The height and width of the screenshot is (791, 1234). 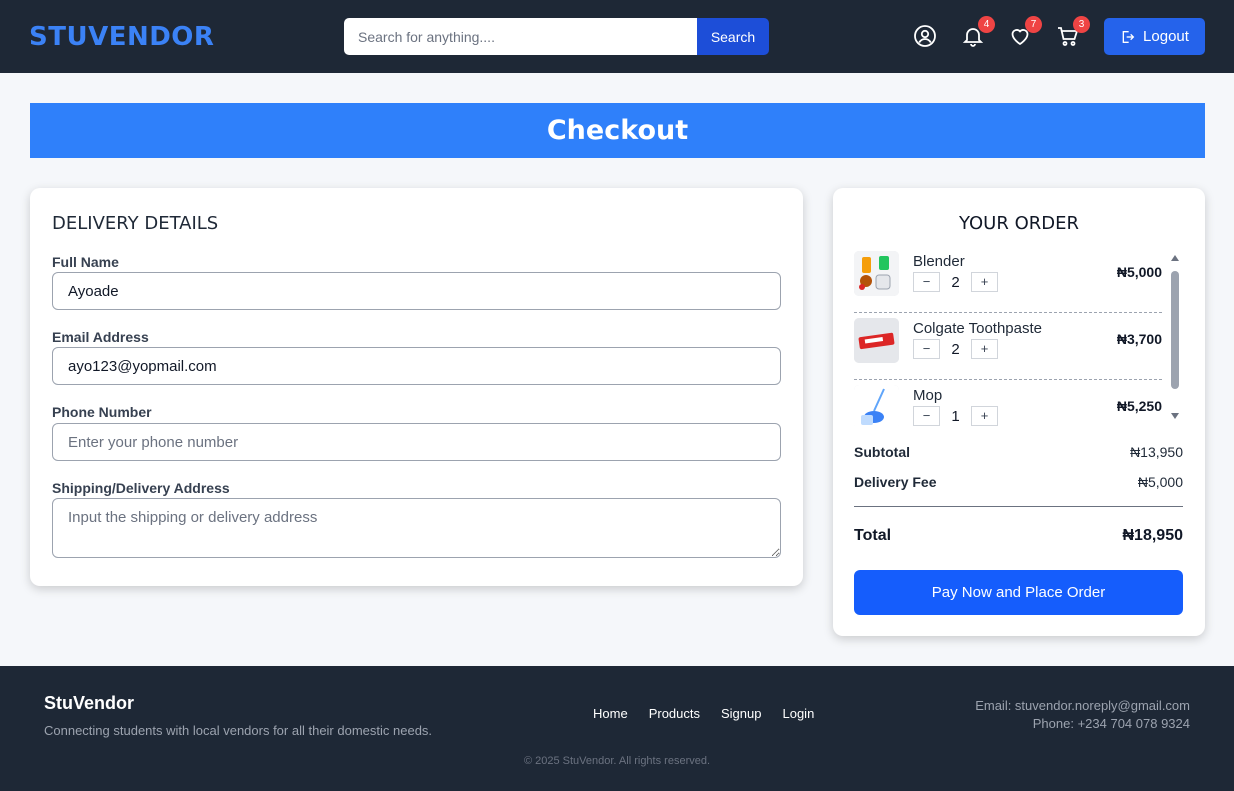 I want to click on footer-phone: Phone: +234 704 078 9324, so click(x=1111, y=723).